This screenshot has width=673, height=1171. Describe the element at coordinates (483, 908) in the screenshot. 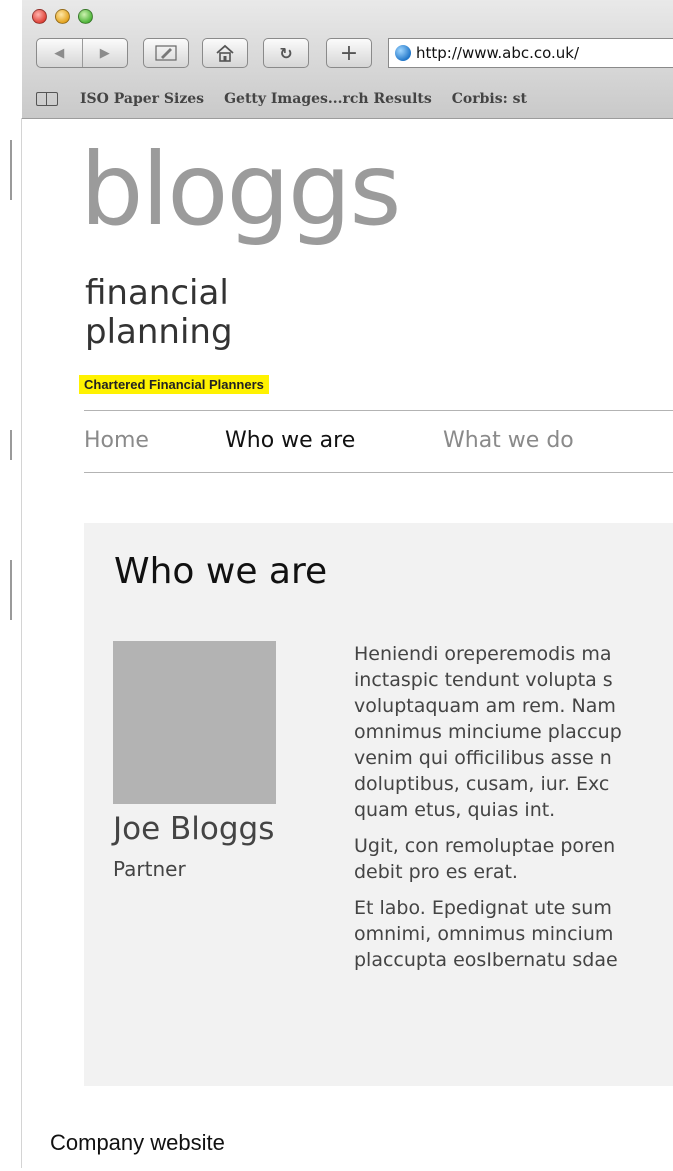

I see `text-line: Et labo. Epedignat ute sum` at that location.